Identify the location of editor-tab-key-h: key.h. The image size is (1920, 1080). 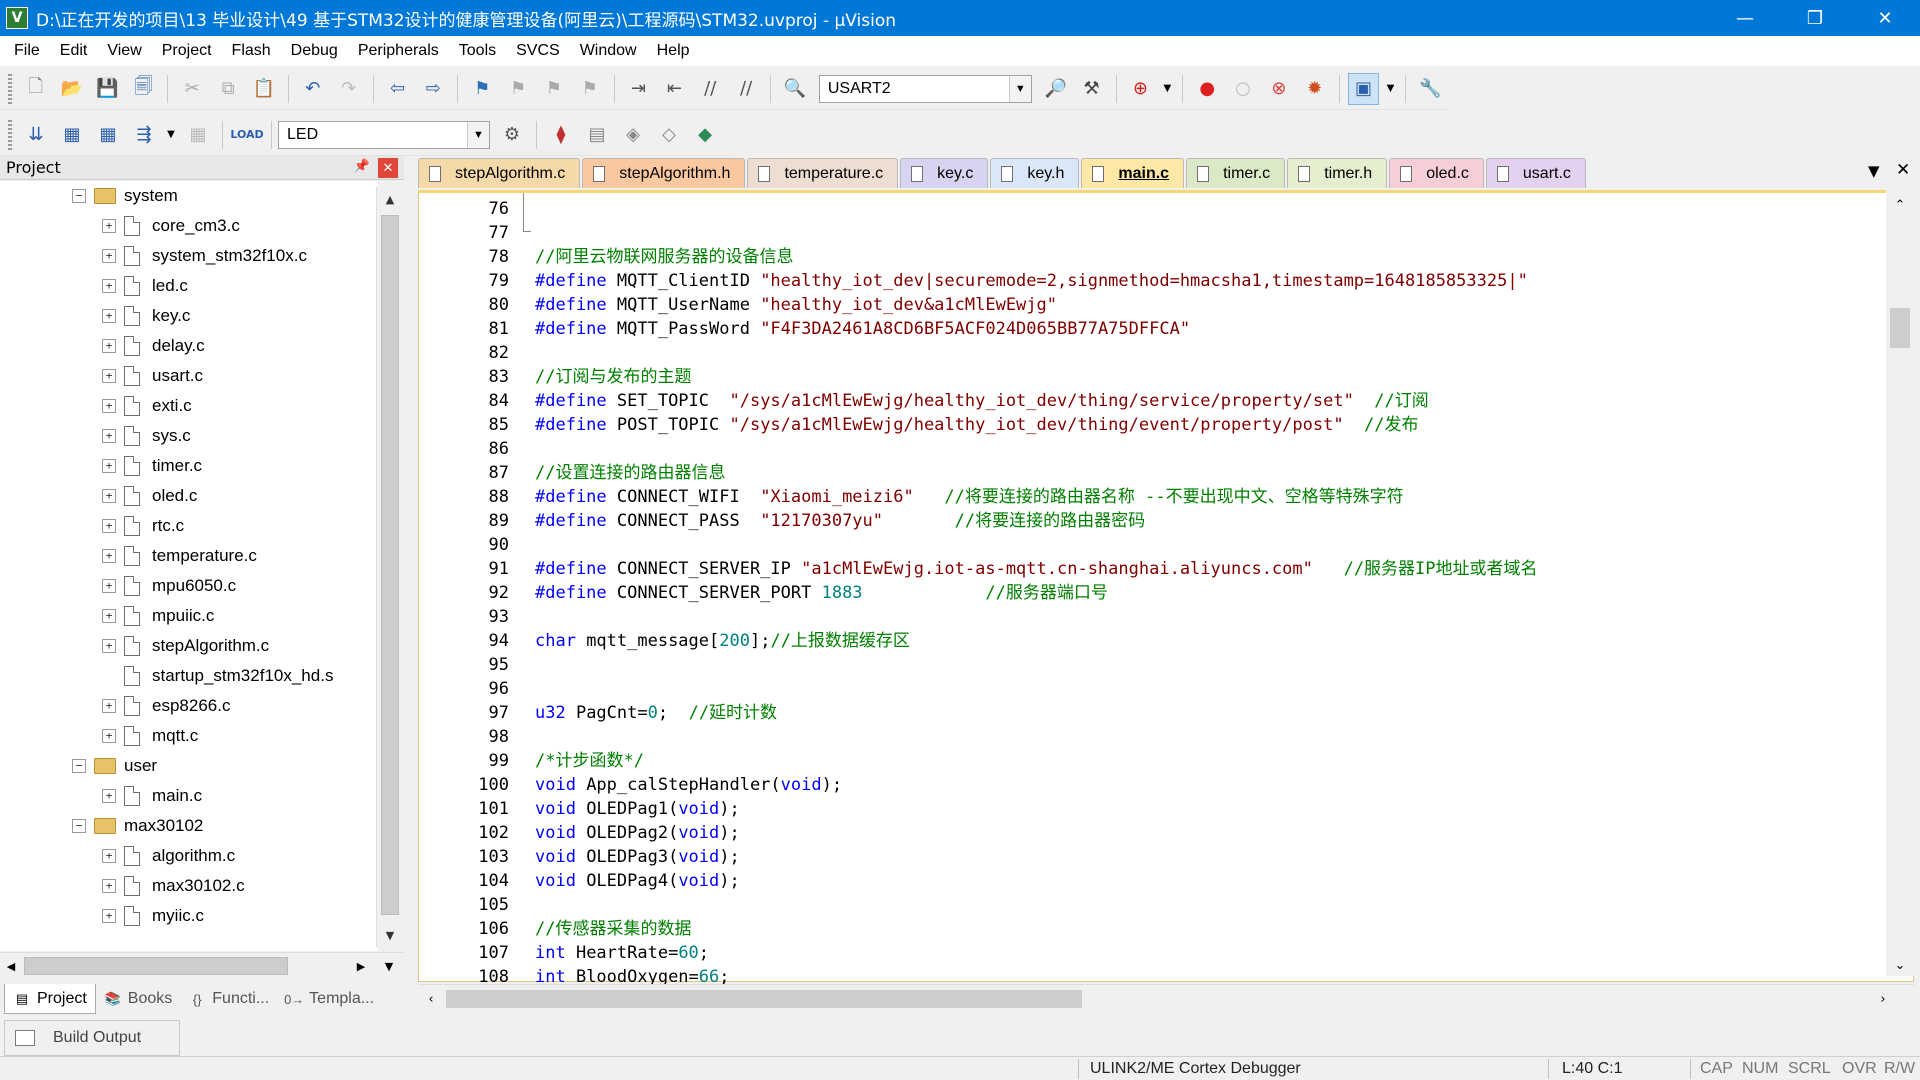
(1035, 173).